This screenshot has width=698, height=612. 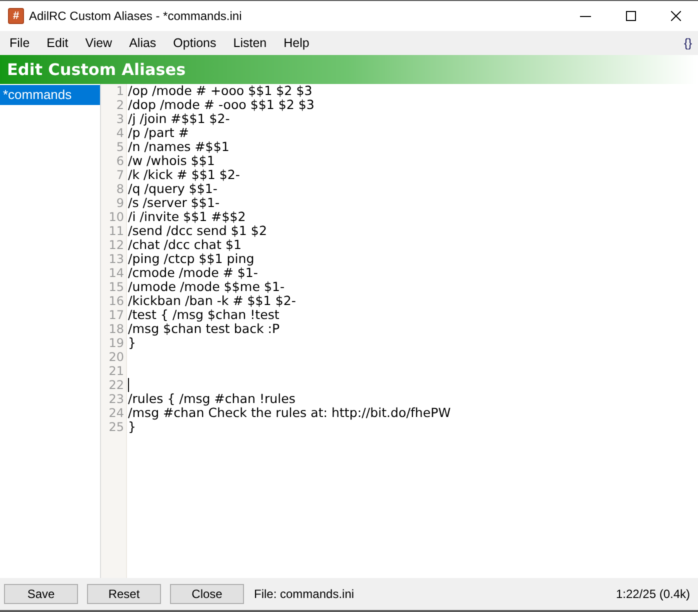 I want to click on code-line: /n /names #$$1, so click(x=179, y=147).